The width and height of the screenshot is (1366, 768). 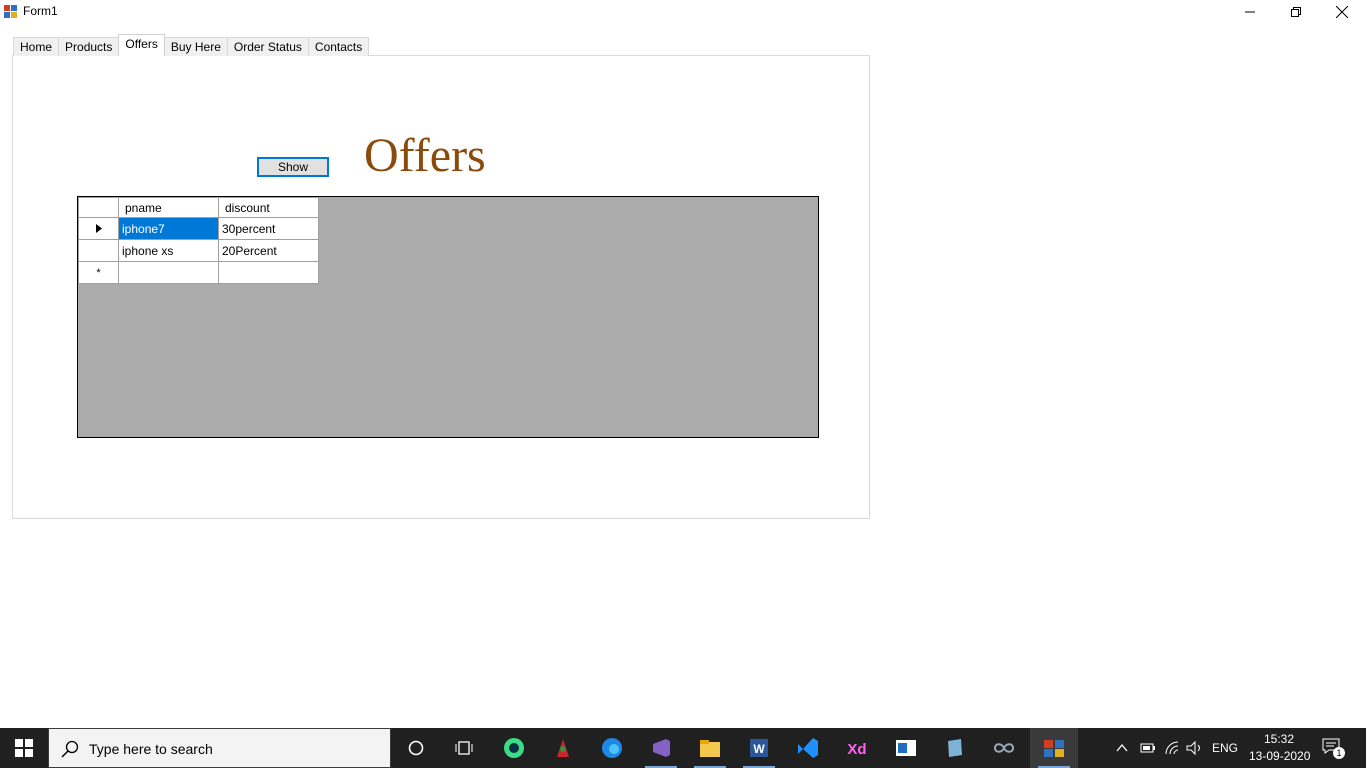 I want to click on word-taskbar-icon: W, so click(x=759, y=748).